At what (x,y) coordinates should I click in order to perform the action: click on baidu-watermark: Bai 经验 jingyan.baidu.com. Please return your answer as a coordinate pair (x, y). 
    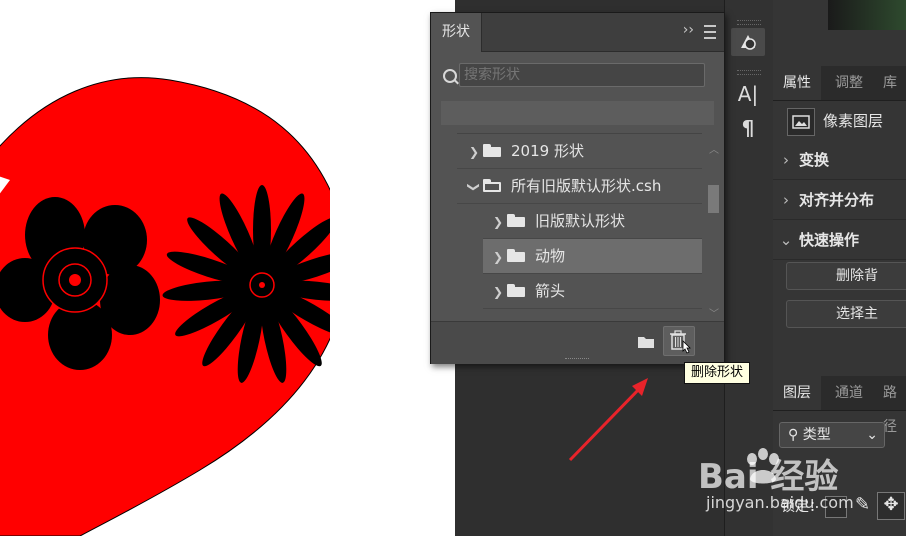
    Looking at the image, I should click on (799, 480).